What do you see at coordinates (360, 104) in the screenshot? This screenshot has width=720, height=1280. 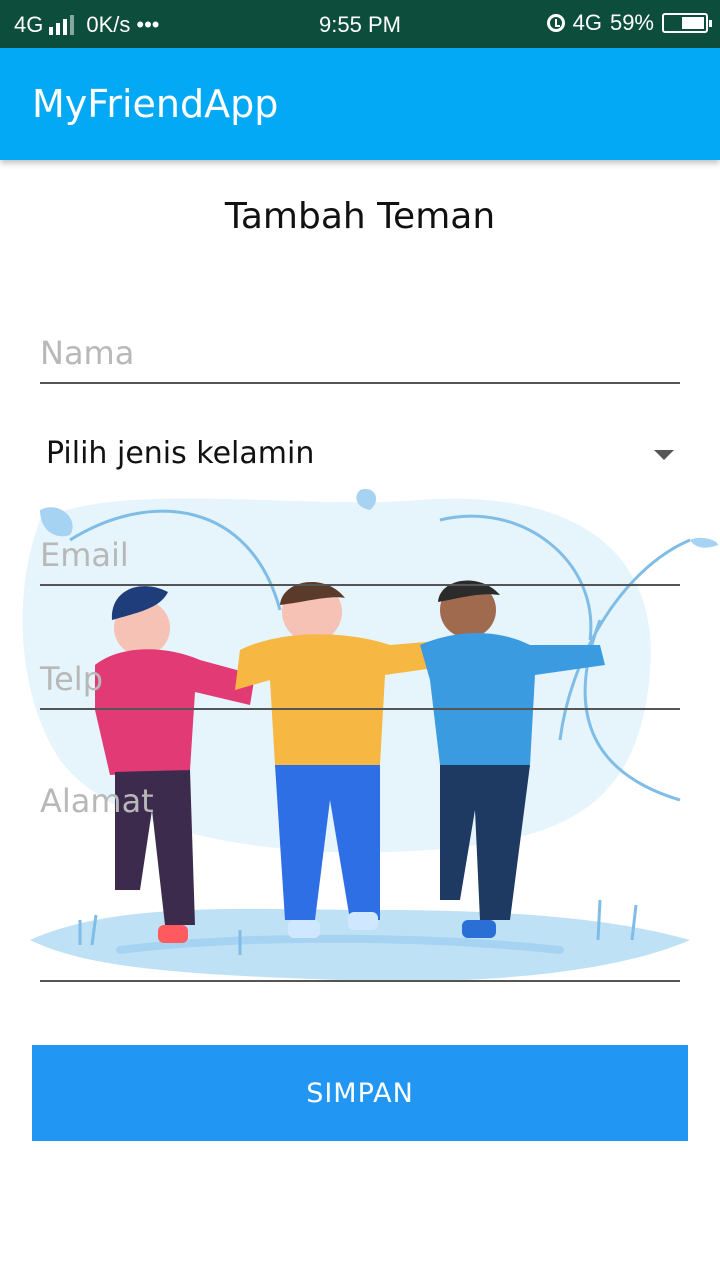 I see `app-bar: MyFriendApp` at bounding box center [360, 104].